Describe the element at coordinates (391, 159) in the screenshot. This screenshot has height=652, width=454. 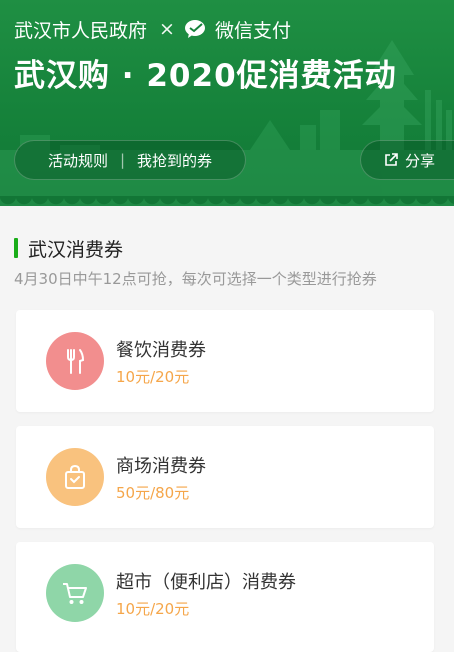
I see `share-icon` at that location.